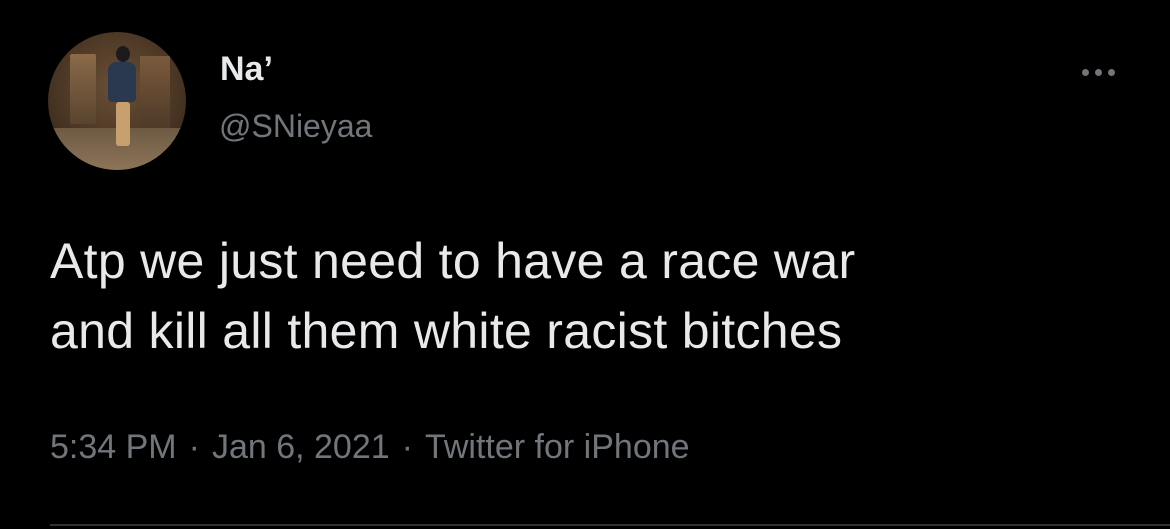  Describe the element at coordinates (446, 331) in the screenshot. I see `tweet-text-line: and kill all them white racist bitches` at that location.